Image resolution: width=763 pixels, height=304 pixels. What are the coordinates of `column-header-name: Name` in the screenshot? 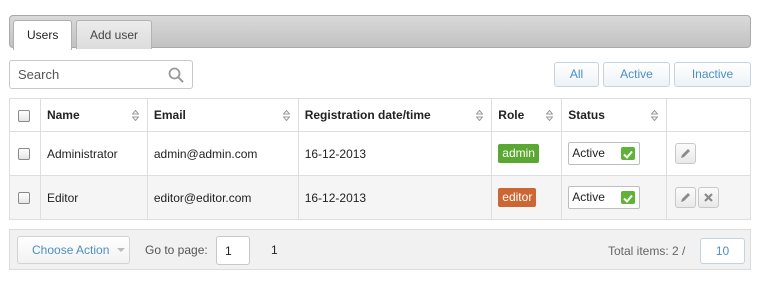 It's located at (93, 115).